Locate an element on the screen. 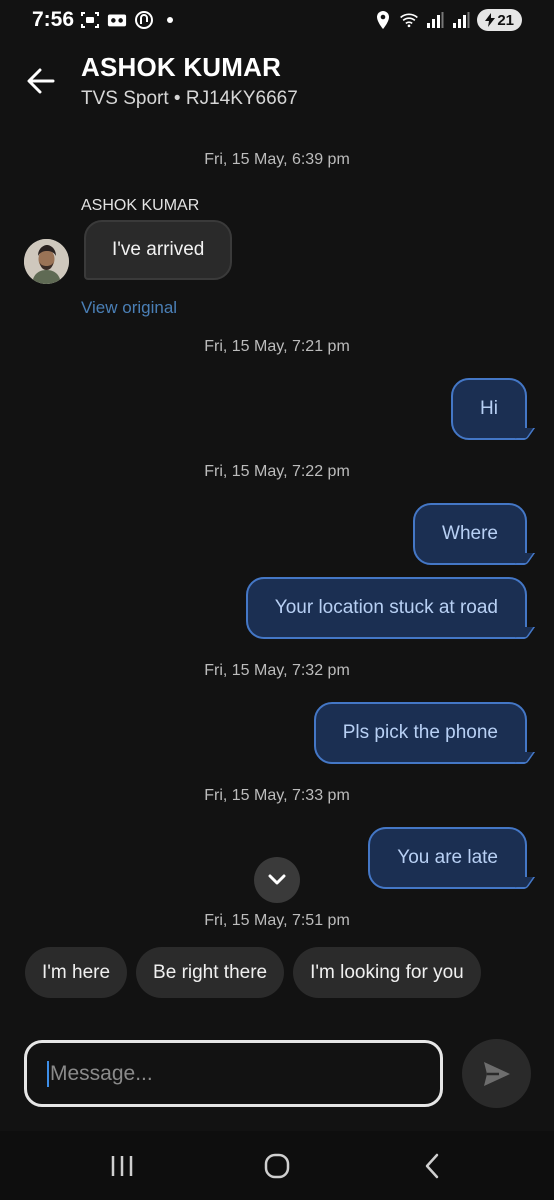  outgoing-message: Your location stuck at road is located at coordinates (386, 608).